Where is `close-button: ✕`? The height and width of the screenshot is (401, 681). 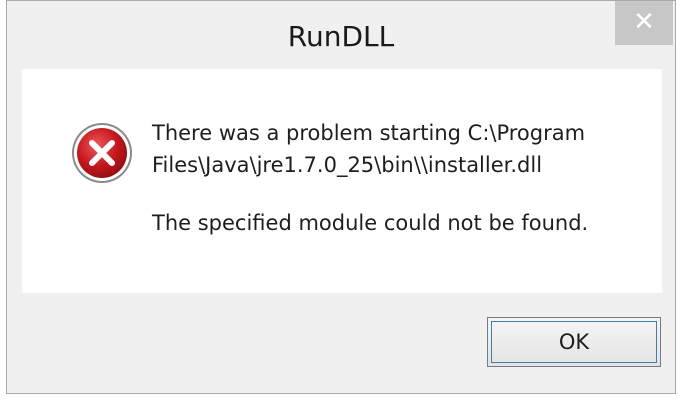
close-button: ✕ is located at coordinates (644, 23).